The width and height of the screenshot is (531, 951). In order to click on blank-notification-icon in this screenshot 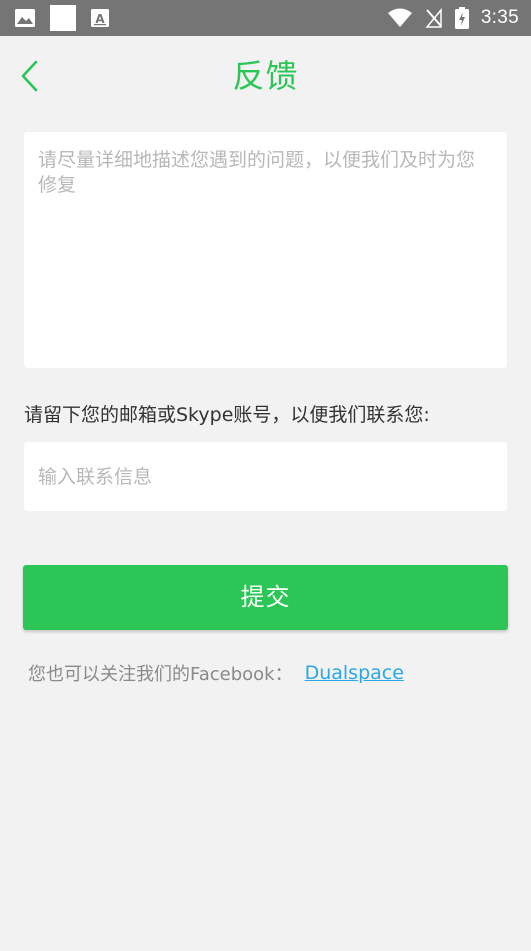, I will do `click(63, 18)`.